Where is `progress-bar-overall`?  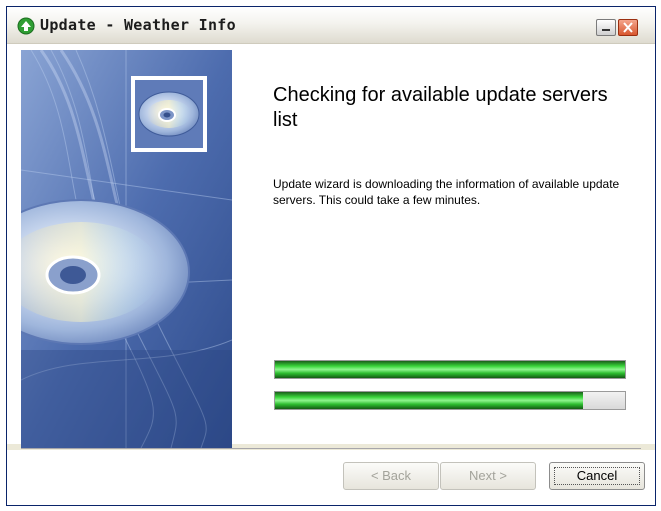
progress-bar-overall is located at coordinates (450, 369).